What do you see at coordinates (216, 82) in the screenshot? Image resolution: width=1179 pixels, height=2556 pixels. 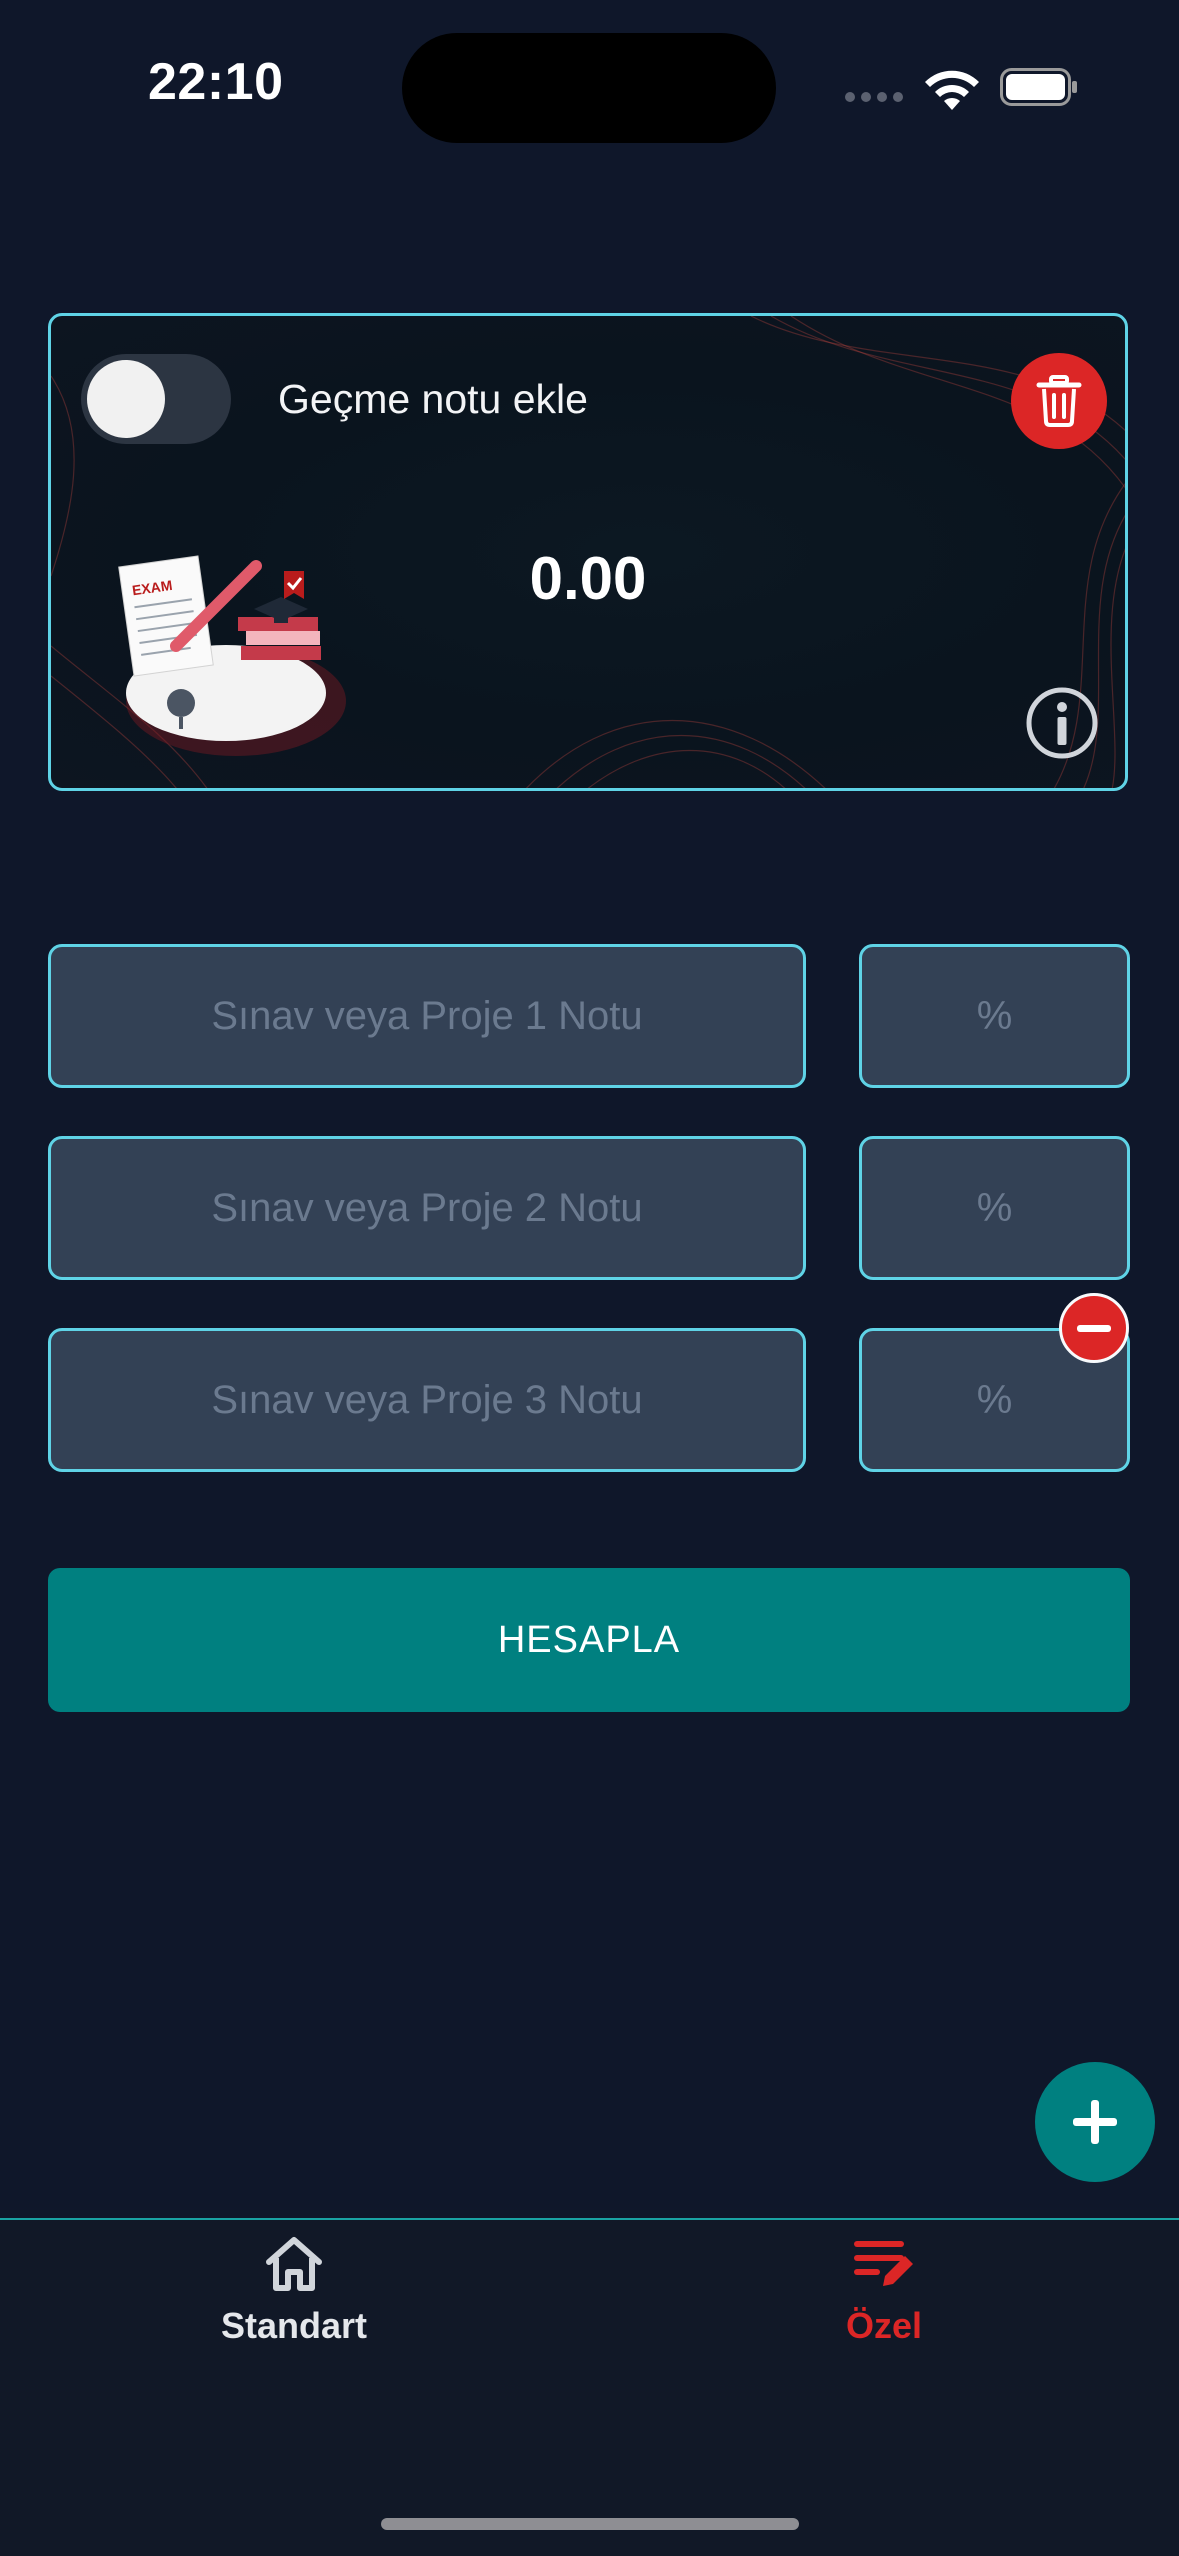 I see `status-time: 22:10` at bounding box center [216, 82].